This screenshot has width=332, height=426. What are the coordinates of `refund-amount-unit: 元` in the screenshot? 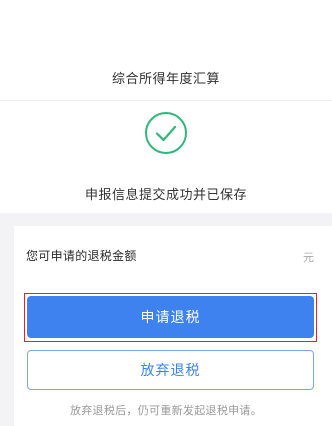 It's located at (308, 257).